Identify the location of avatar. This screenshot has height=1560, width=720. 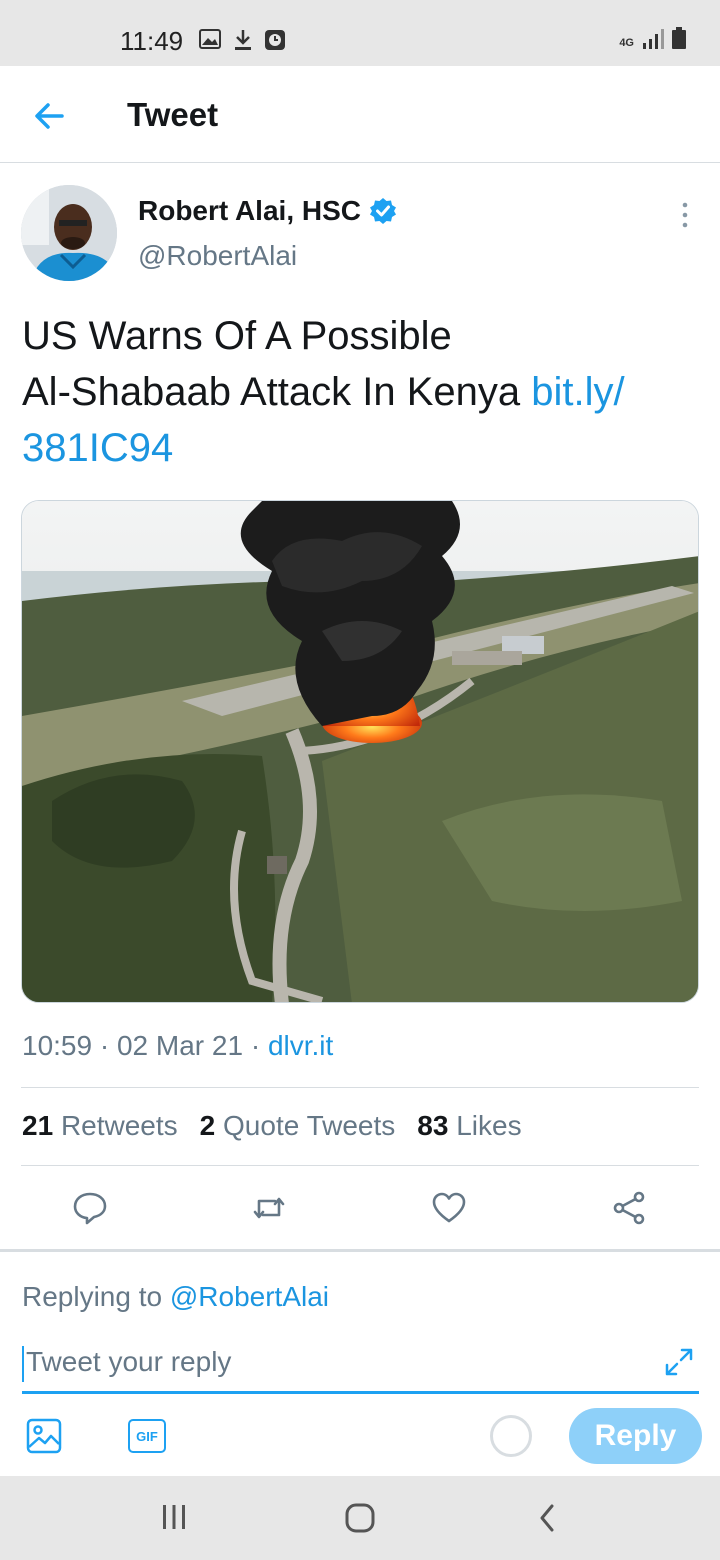
(69, 233).